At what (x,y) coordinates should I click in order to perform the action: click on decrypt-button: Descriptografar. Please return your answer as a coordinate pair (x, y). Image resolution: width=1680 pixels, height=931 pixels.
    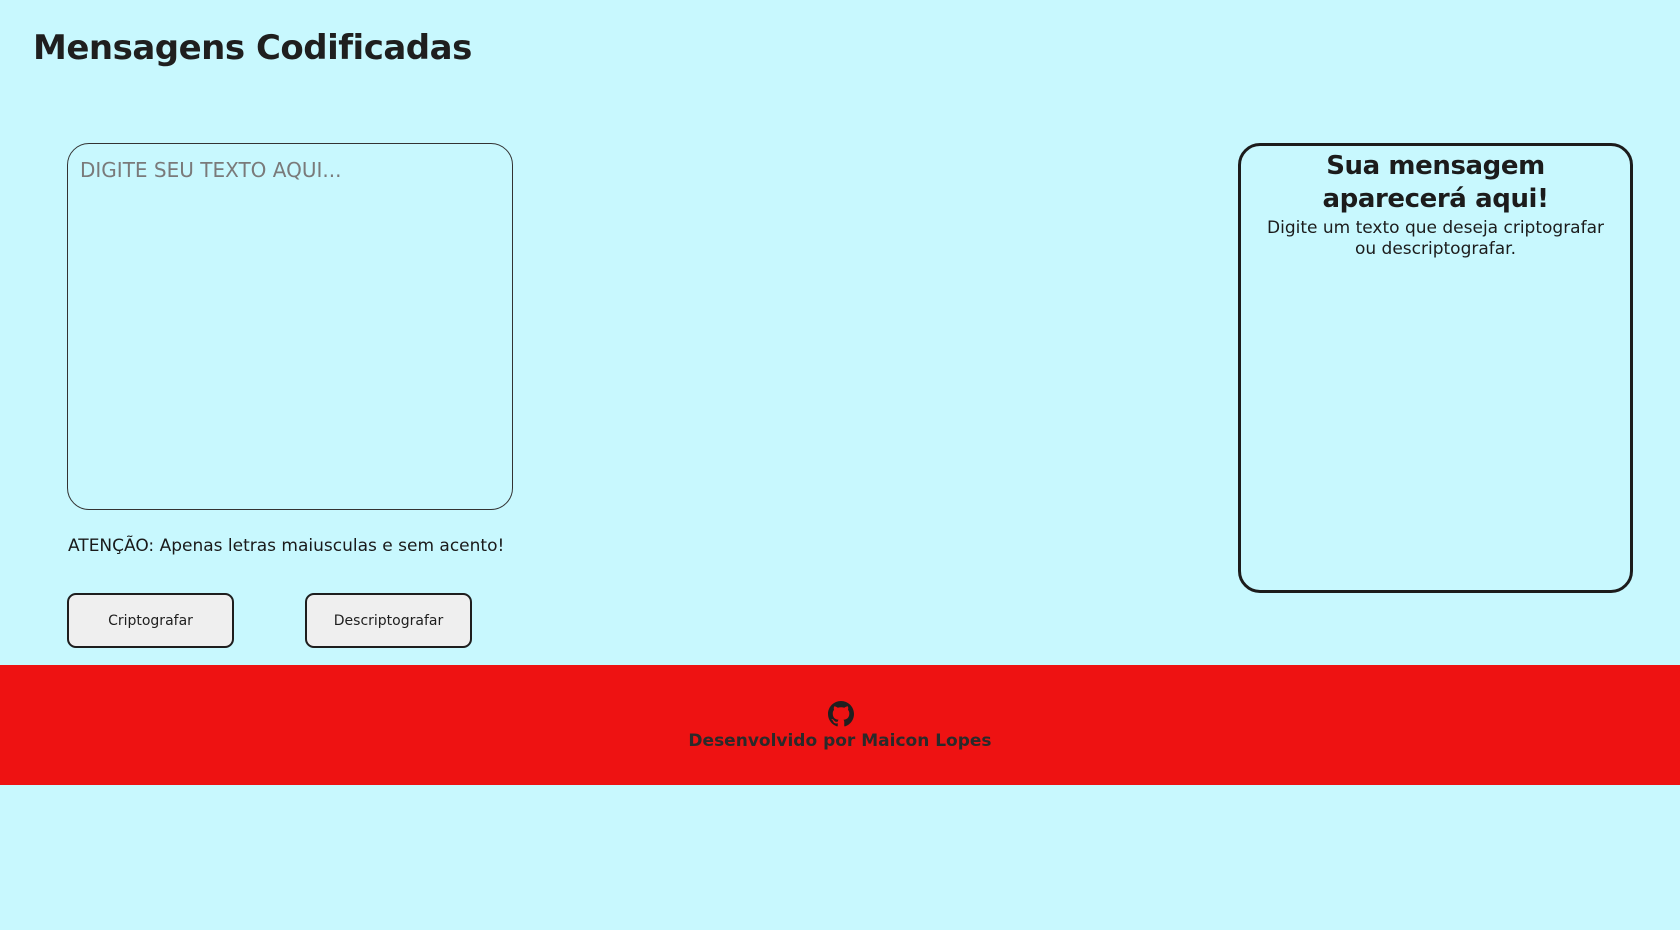
    Looking at the image, I should click on (388, 620).